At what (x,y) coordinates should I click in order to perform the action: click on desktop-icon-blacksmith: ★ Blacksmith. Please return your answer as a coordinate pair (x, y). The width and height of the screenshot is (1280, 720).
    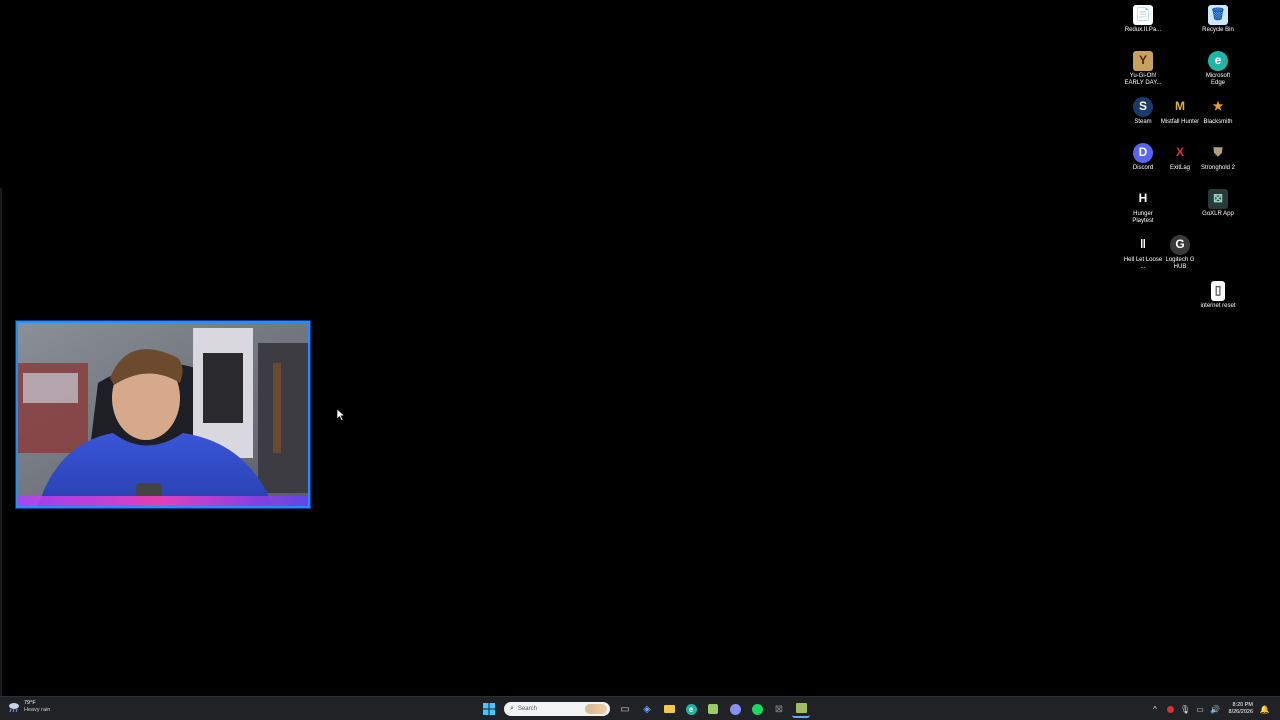
    Looking at the image, I should click on (1218, 111).